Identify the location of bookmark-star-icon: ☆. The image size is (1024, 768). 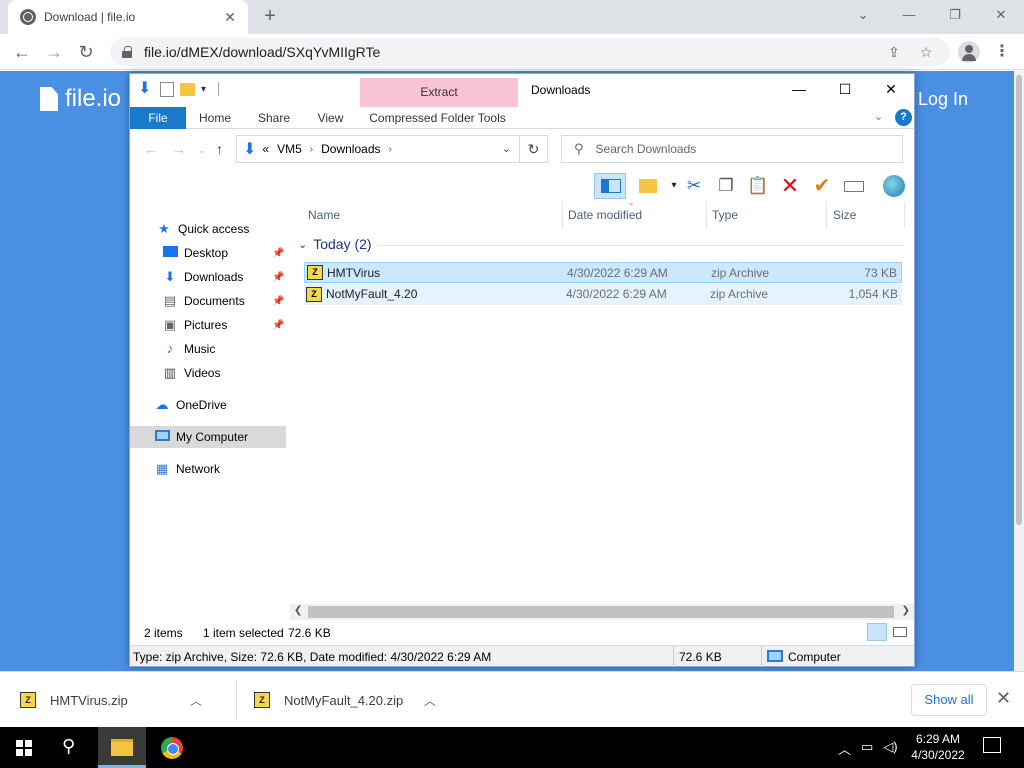
(926, 52).